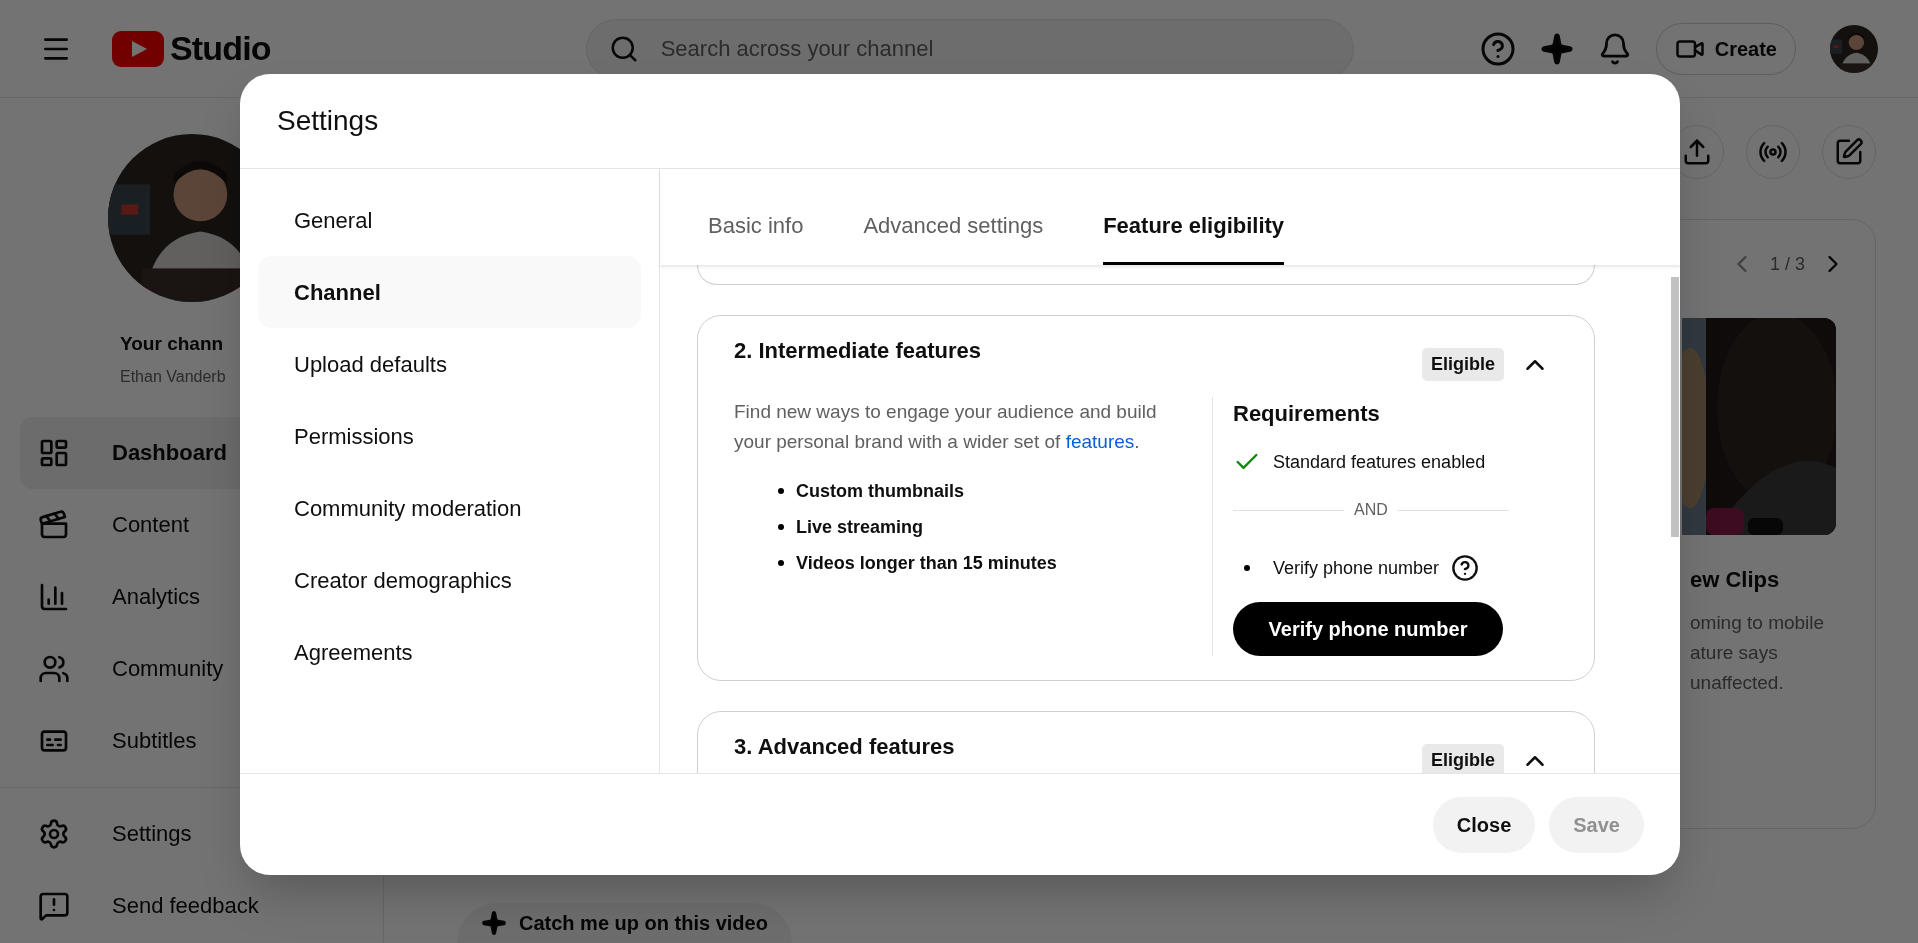 The image size is (1918, 943). I want to click on feature-item: Videos longer than 15 minutes, so click(926, 563).